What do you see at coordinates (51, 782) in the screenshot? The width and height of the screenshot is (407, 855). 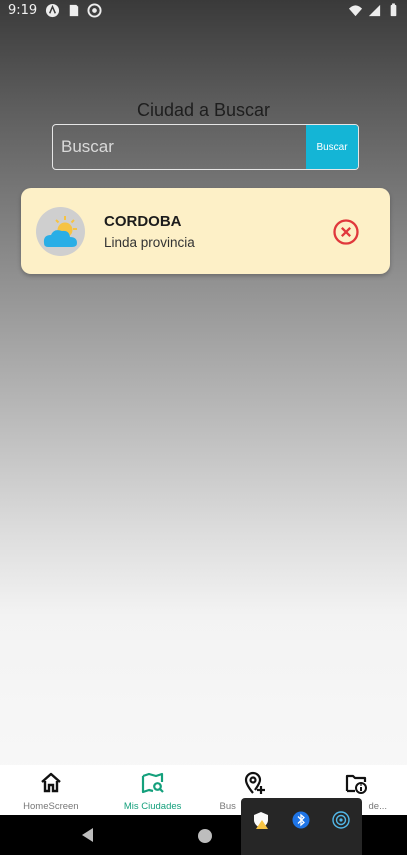 I see `home-icon` at bounding box center [51, 782].